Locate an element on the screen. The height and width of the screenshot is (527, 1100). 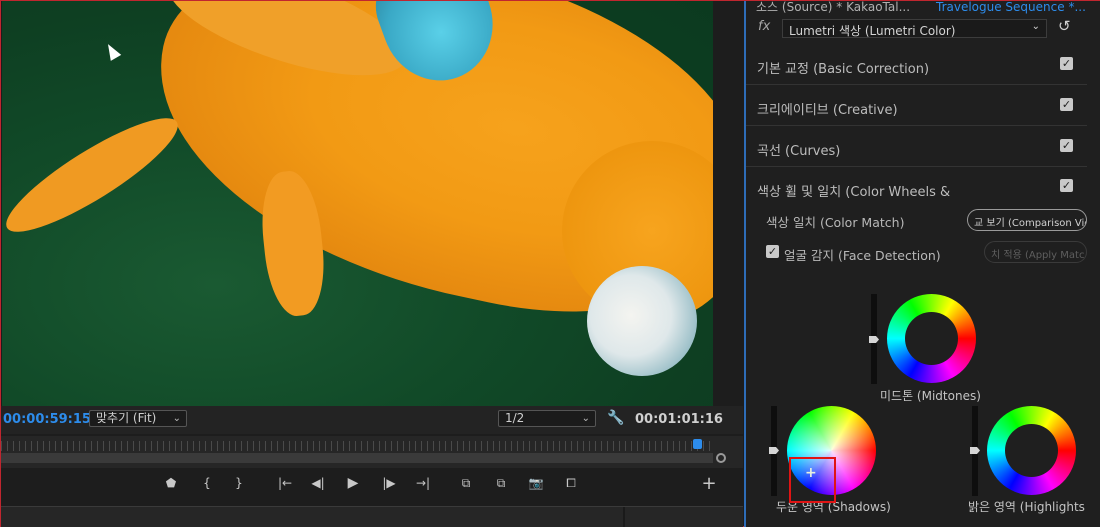
section-label: 크리에이티브 (Creative) is located at coordinates (827, 110).